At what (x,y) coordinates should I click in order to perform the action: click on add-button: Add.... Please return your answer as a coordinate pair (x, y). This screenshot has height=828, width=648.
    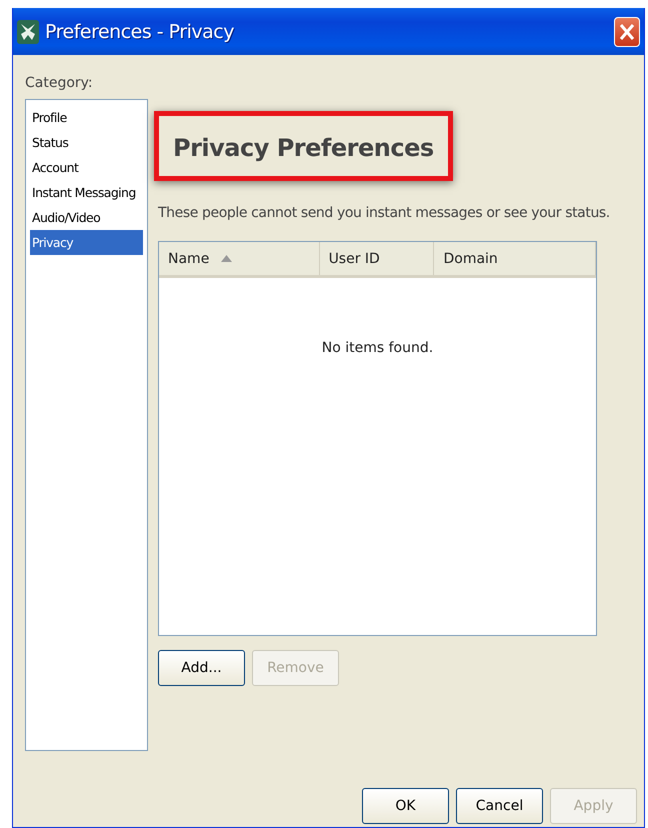
    Looking at the image, I should click on (201, 668).